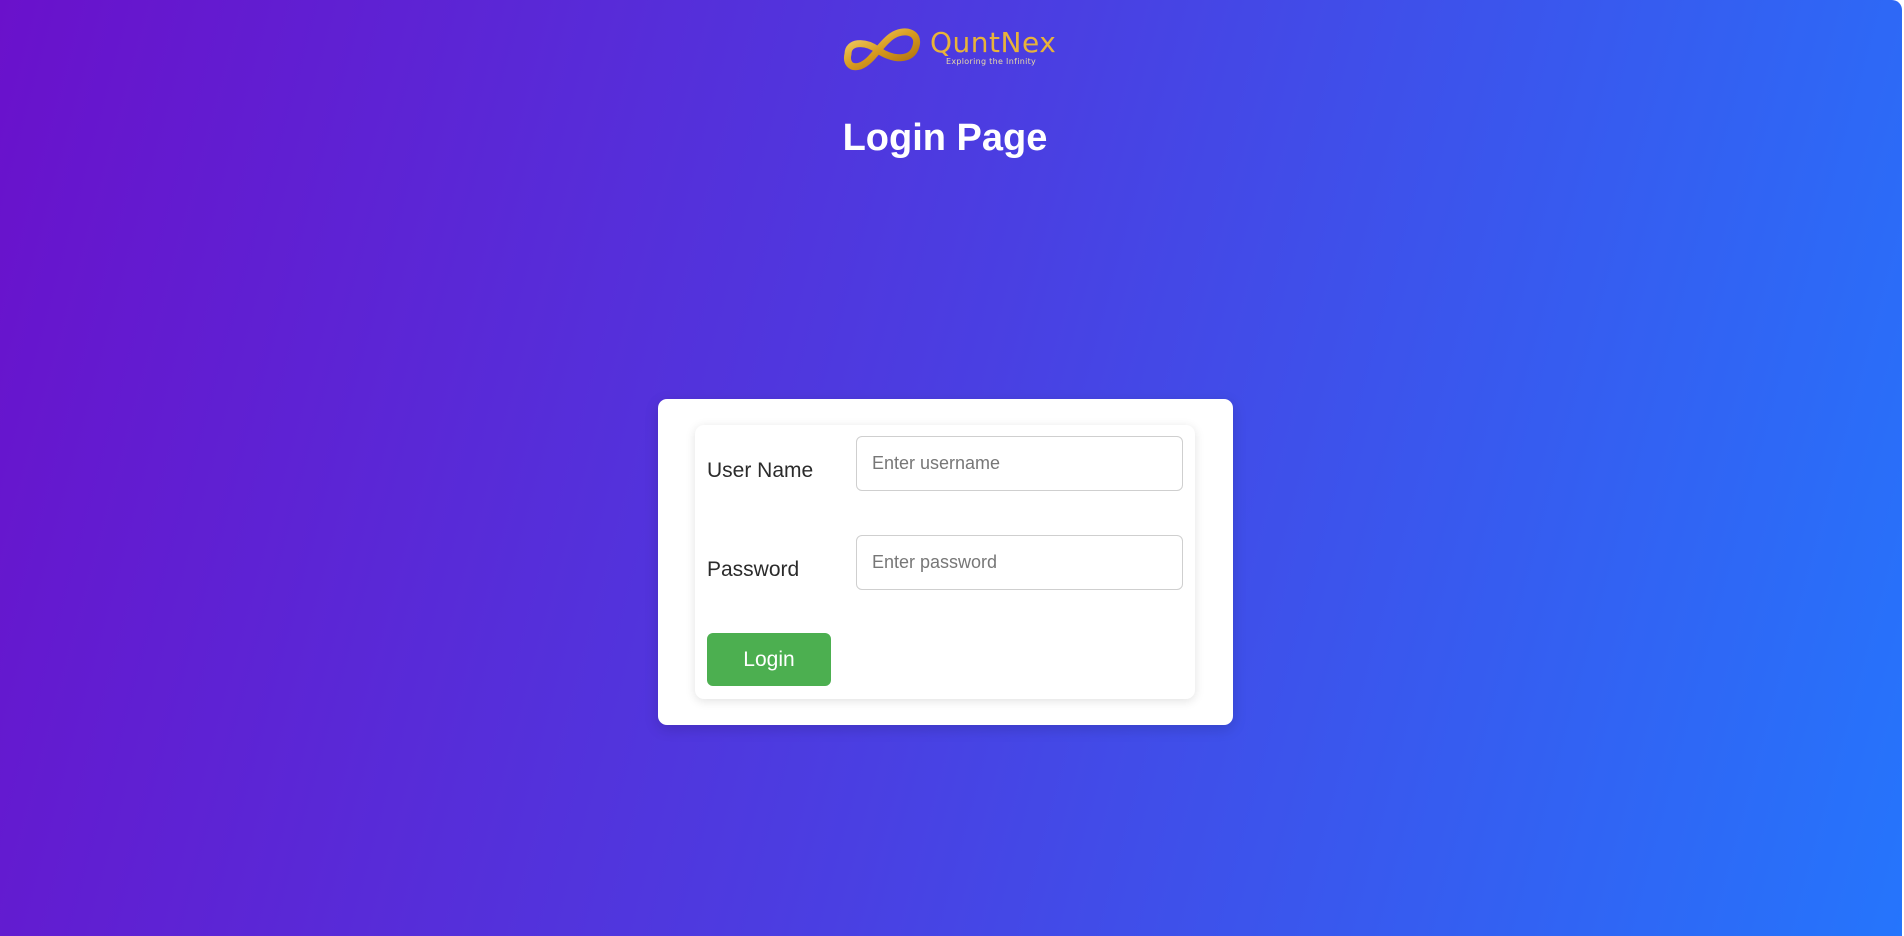 Image resolution: width=1904 pixels, height=936 pixels. Describe the element at coordinates (945, 138) in the screenshot. I see `page-title: Login Page` at that location.